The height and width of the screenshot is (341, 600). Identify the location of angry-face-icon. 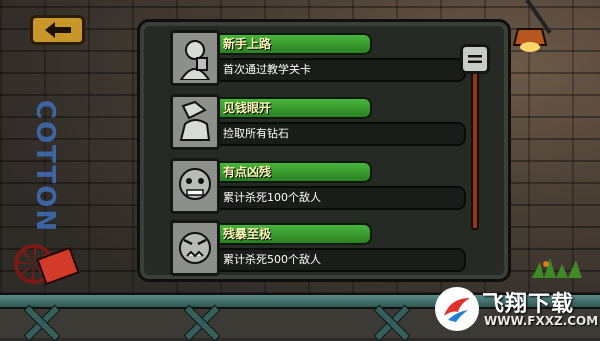
(195, 248).